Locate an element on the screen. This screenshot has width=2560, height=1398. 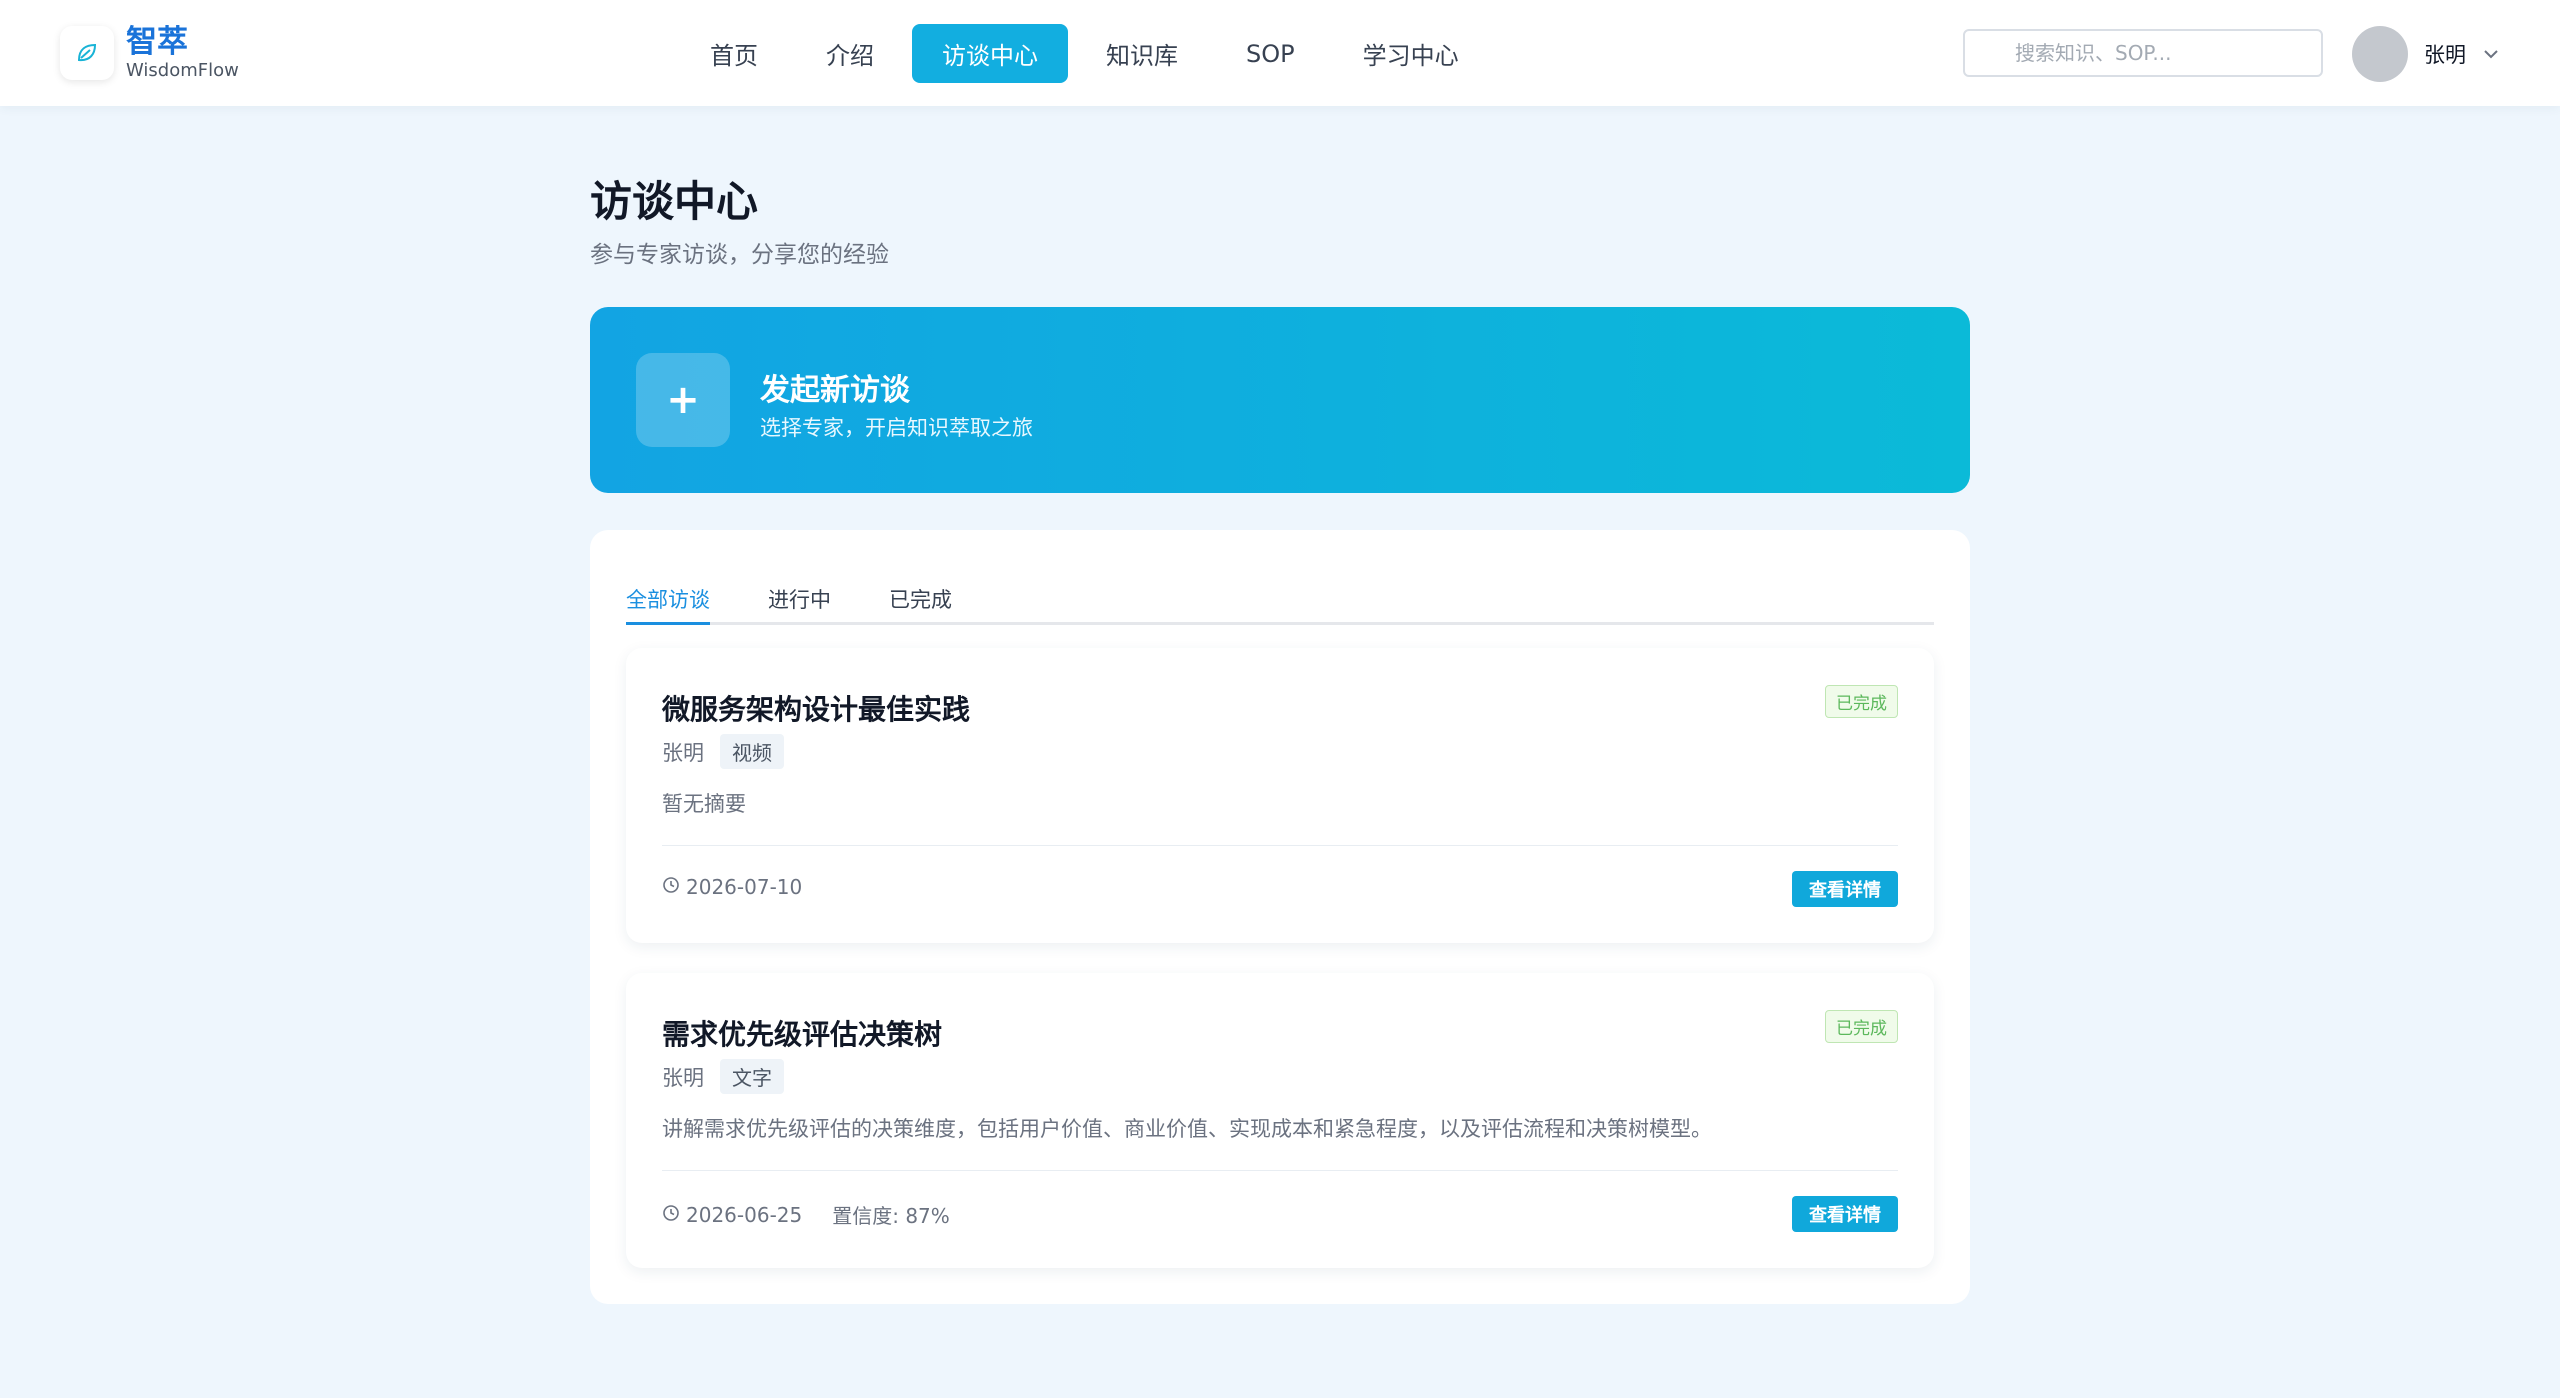
banner-subtitle: 选择专家，开启知识萃取之旅 is located at coordinates (896, 428).